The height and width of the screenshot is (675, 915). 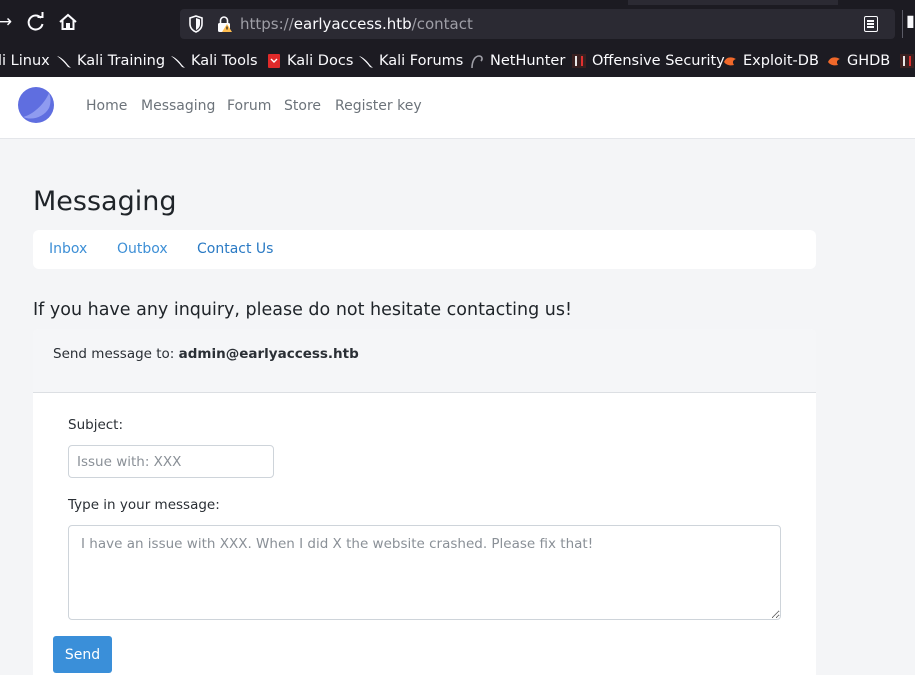 What do you see at coordinates (902, 24) in the screenshot?
I see `toolbar-separator` at bounding box center [902, 24].